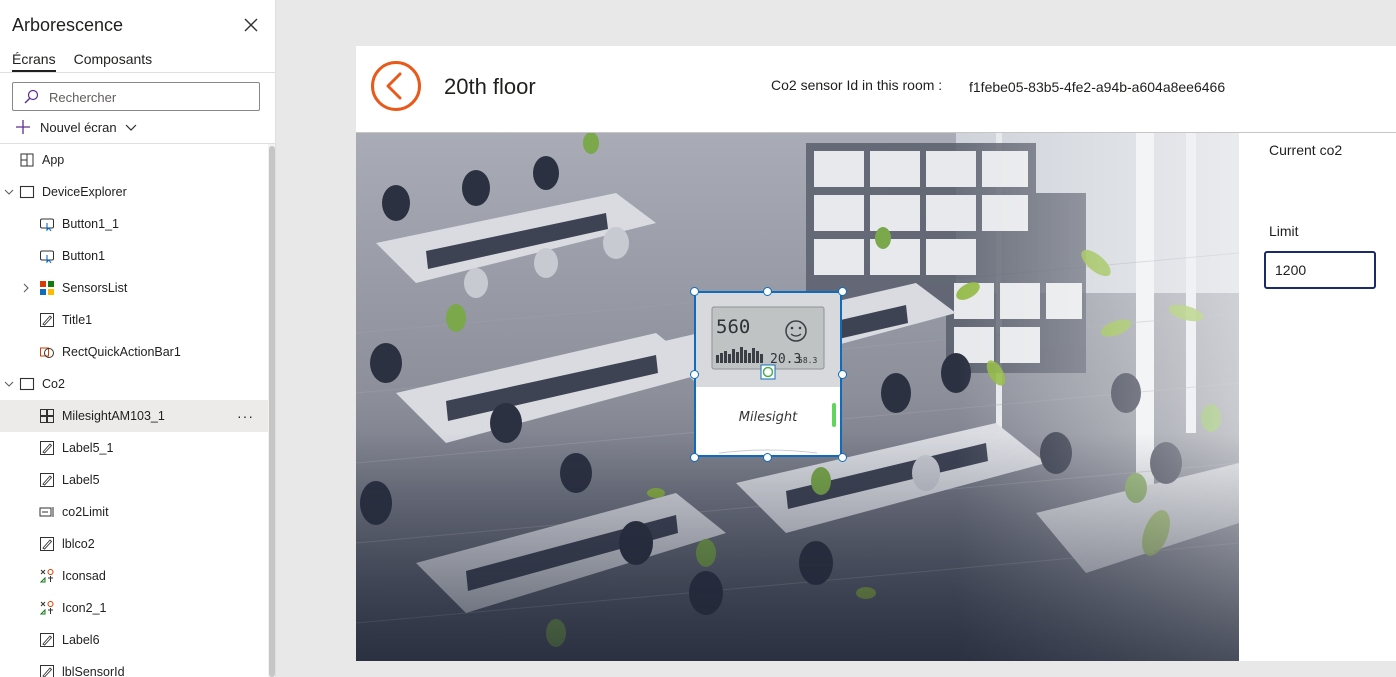 The width and height of the screenshot is (1396, 677). I want to click on tree-node: Label5, so click(134, 480).